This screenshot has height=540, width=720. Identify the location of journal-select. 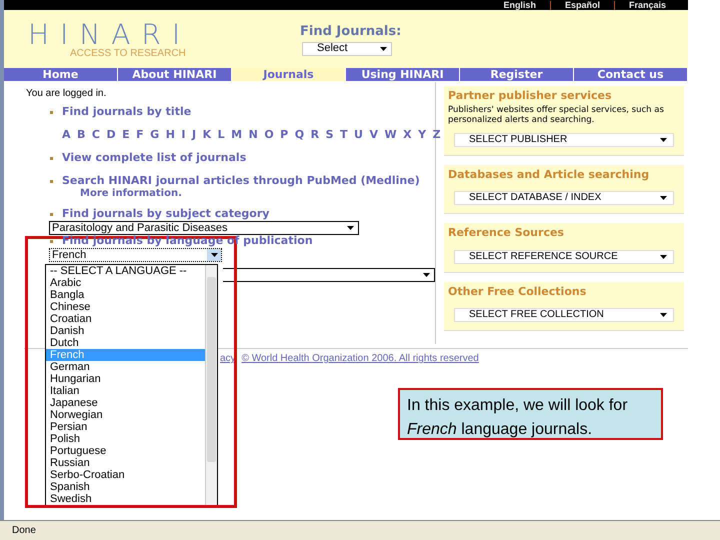
(329, 275).